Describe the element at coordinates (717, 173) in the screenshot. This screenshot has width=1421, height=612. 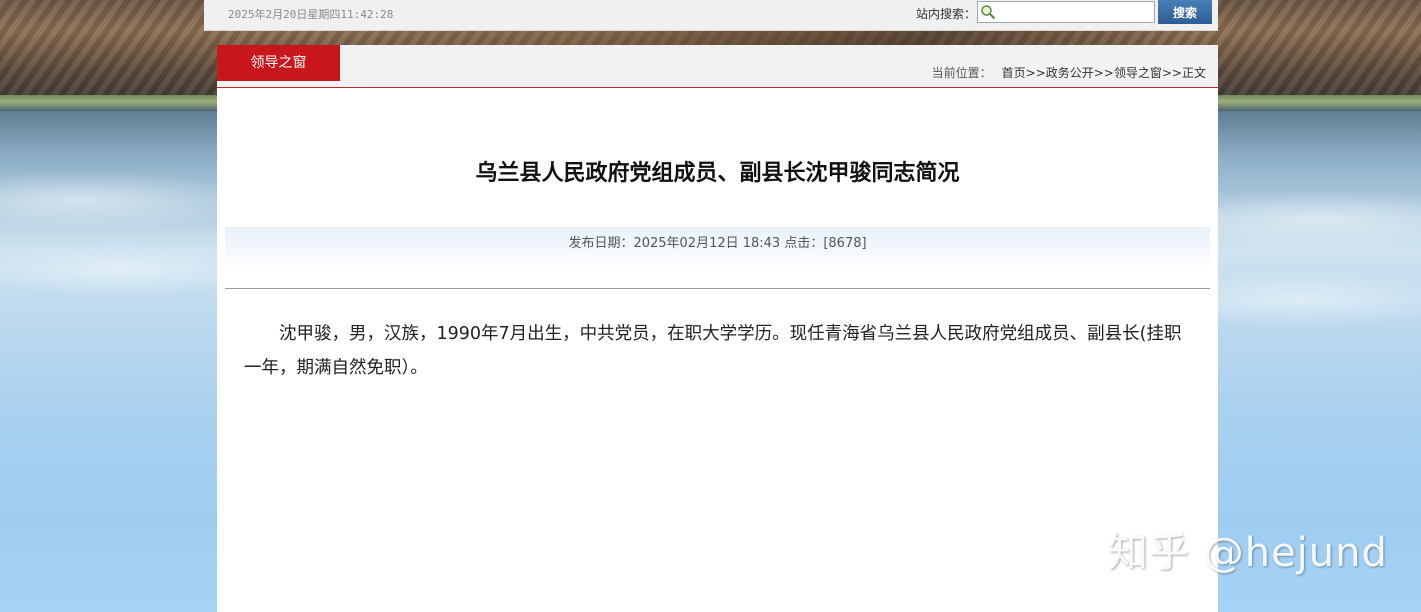
I see `article-title: 乌兰县人民政府党组成员、副县长沈甲骏同志简况` at that location.